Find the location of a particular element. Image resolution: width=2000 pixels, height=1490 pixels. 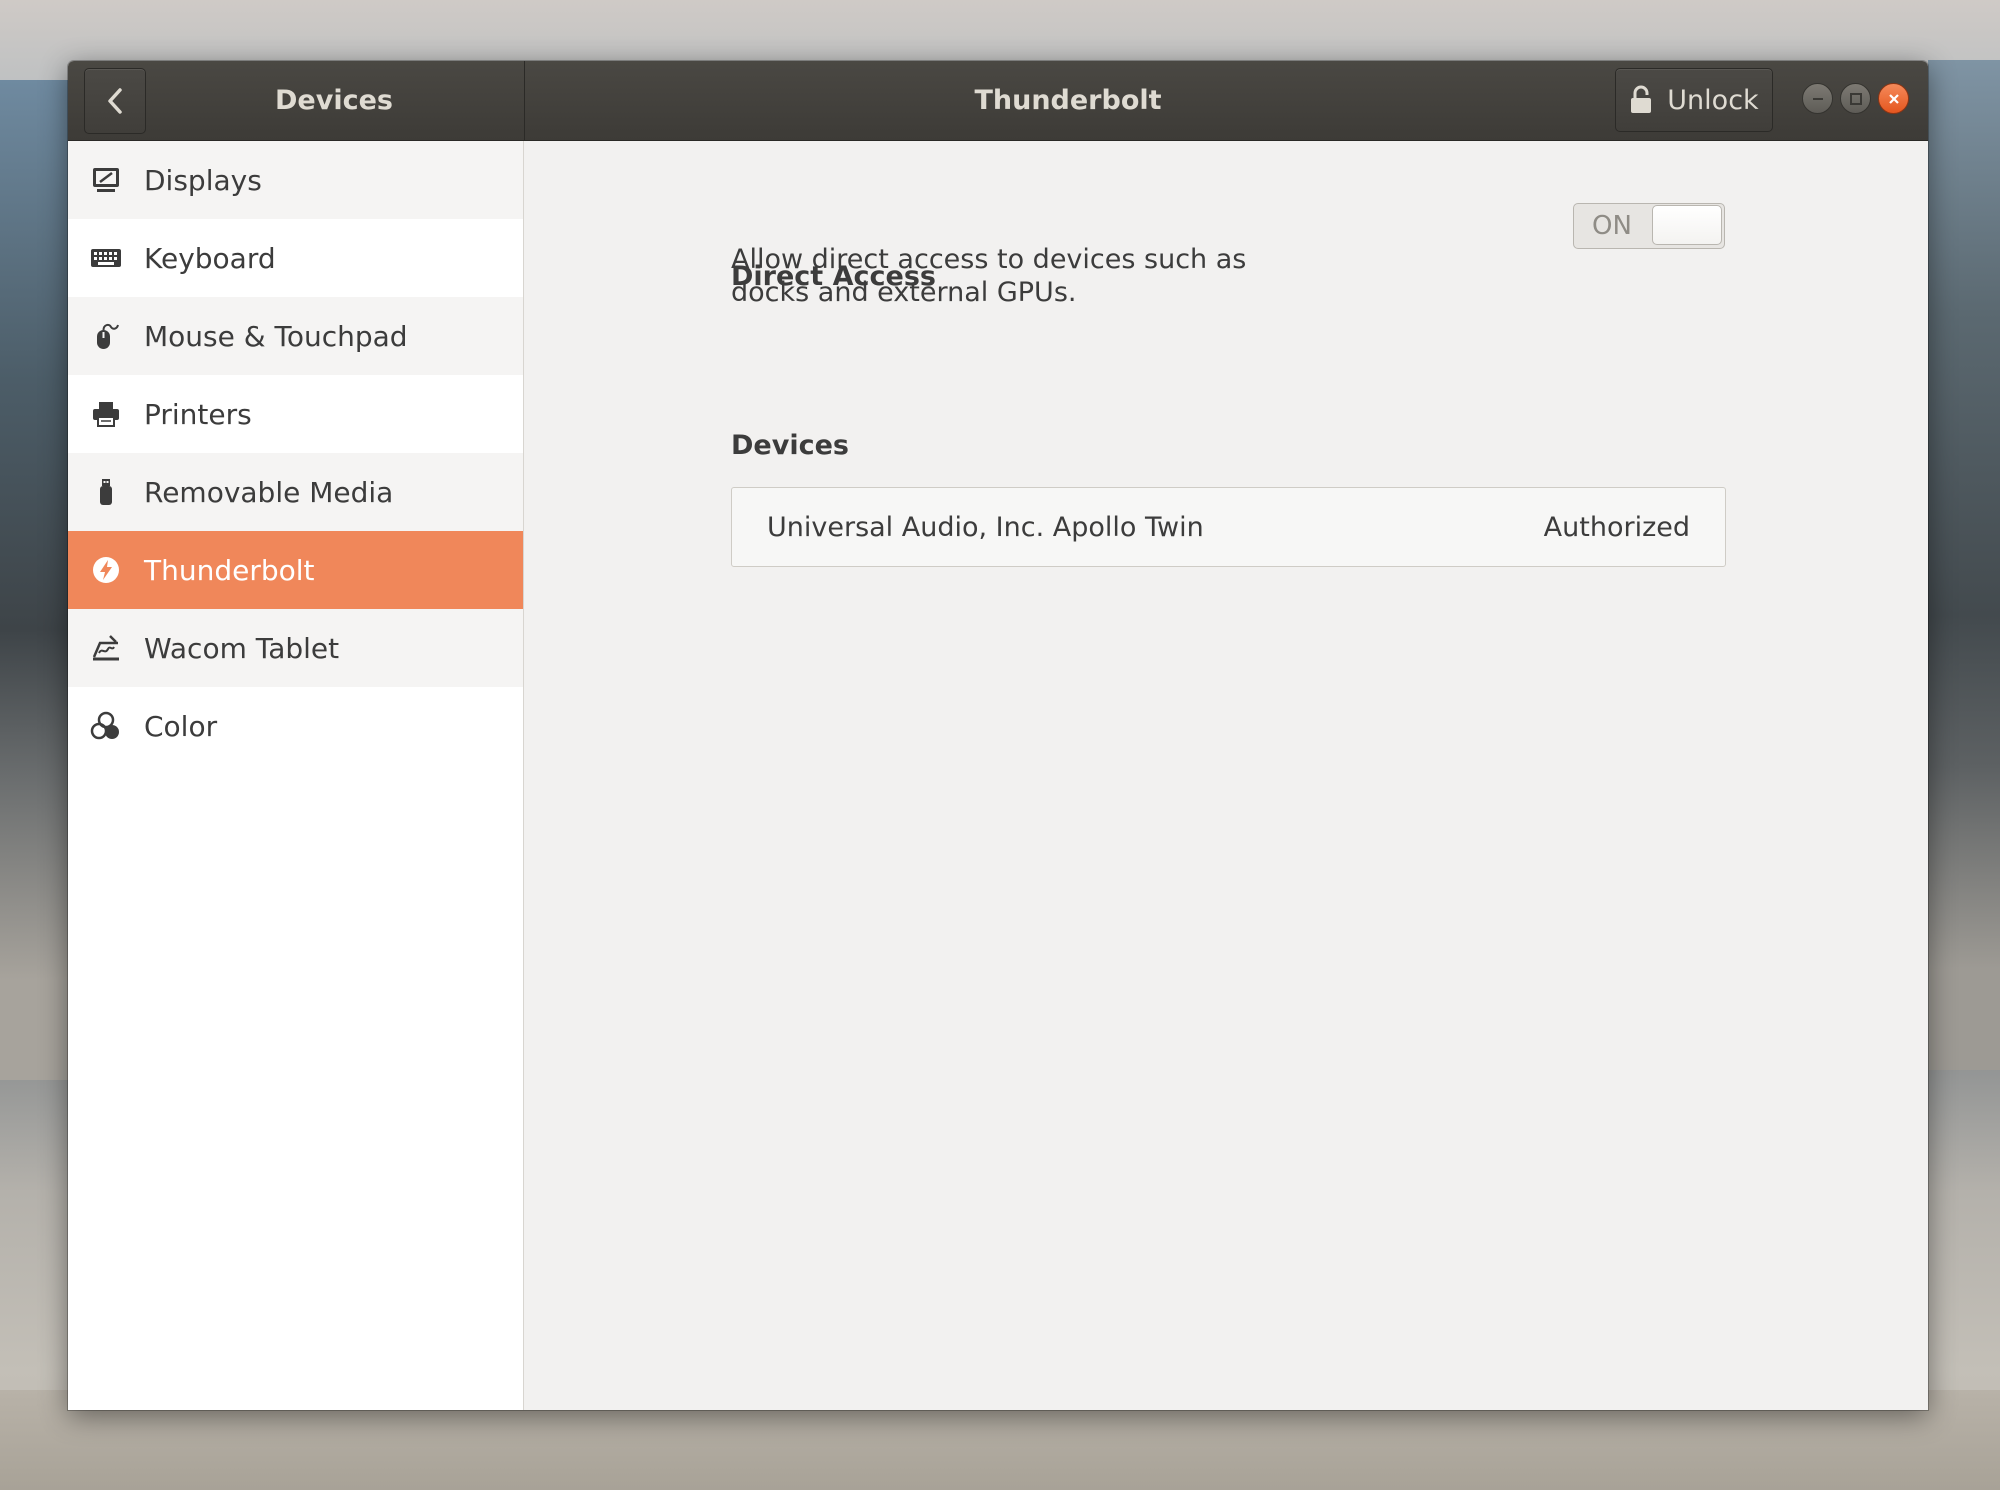

devices-heading: Devices is located at coordinates (790, 445).